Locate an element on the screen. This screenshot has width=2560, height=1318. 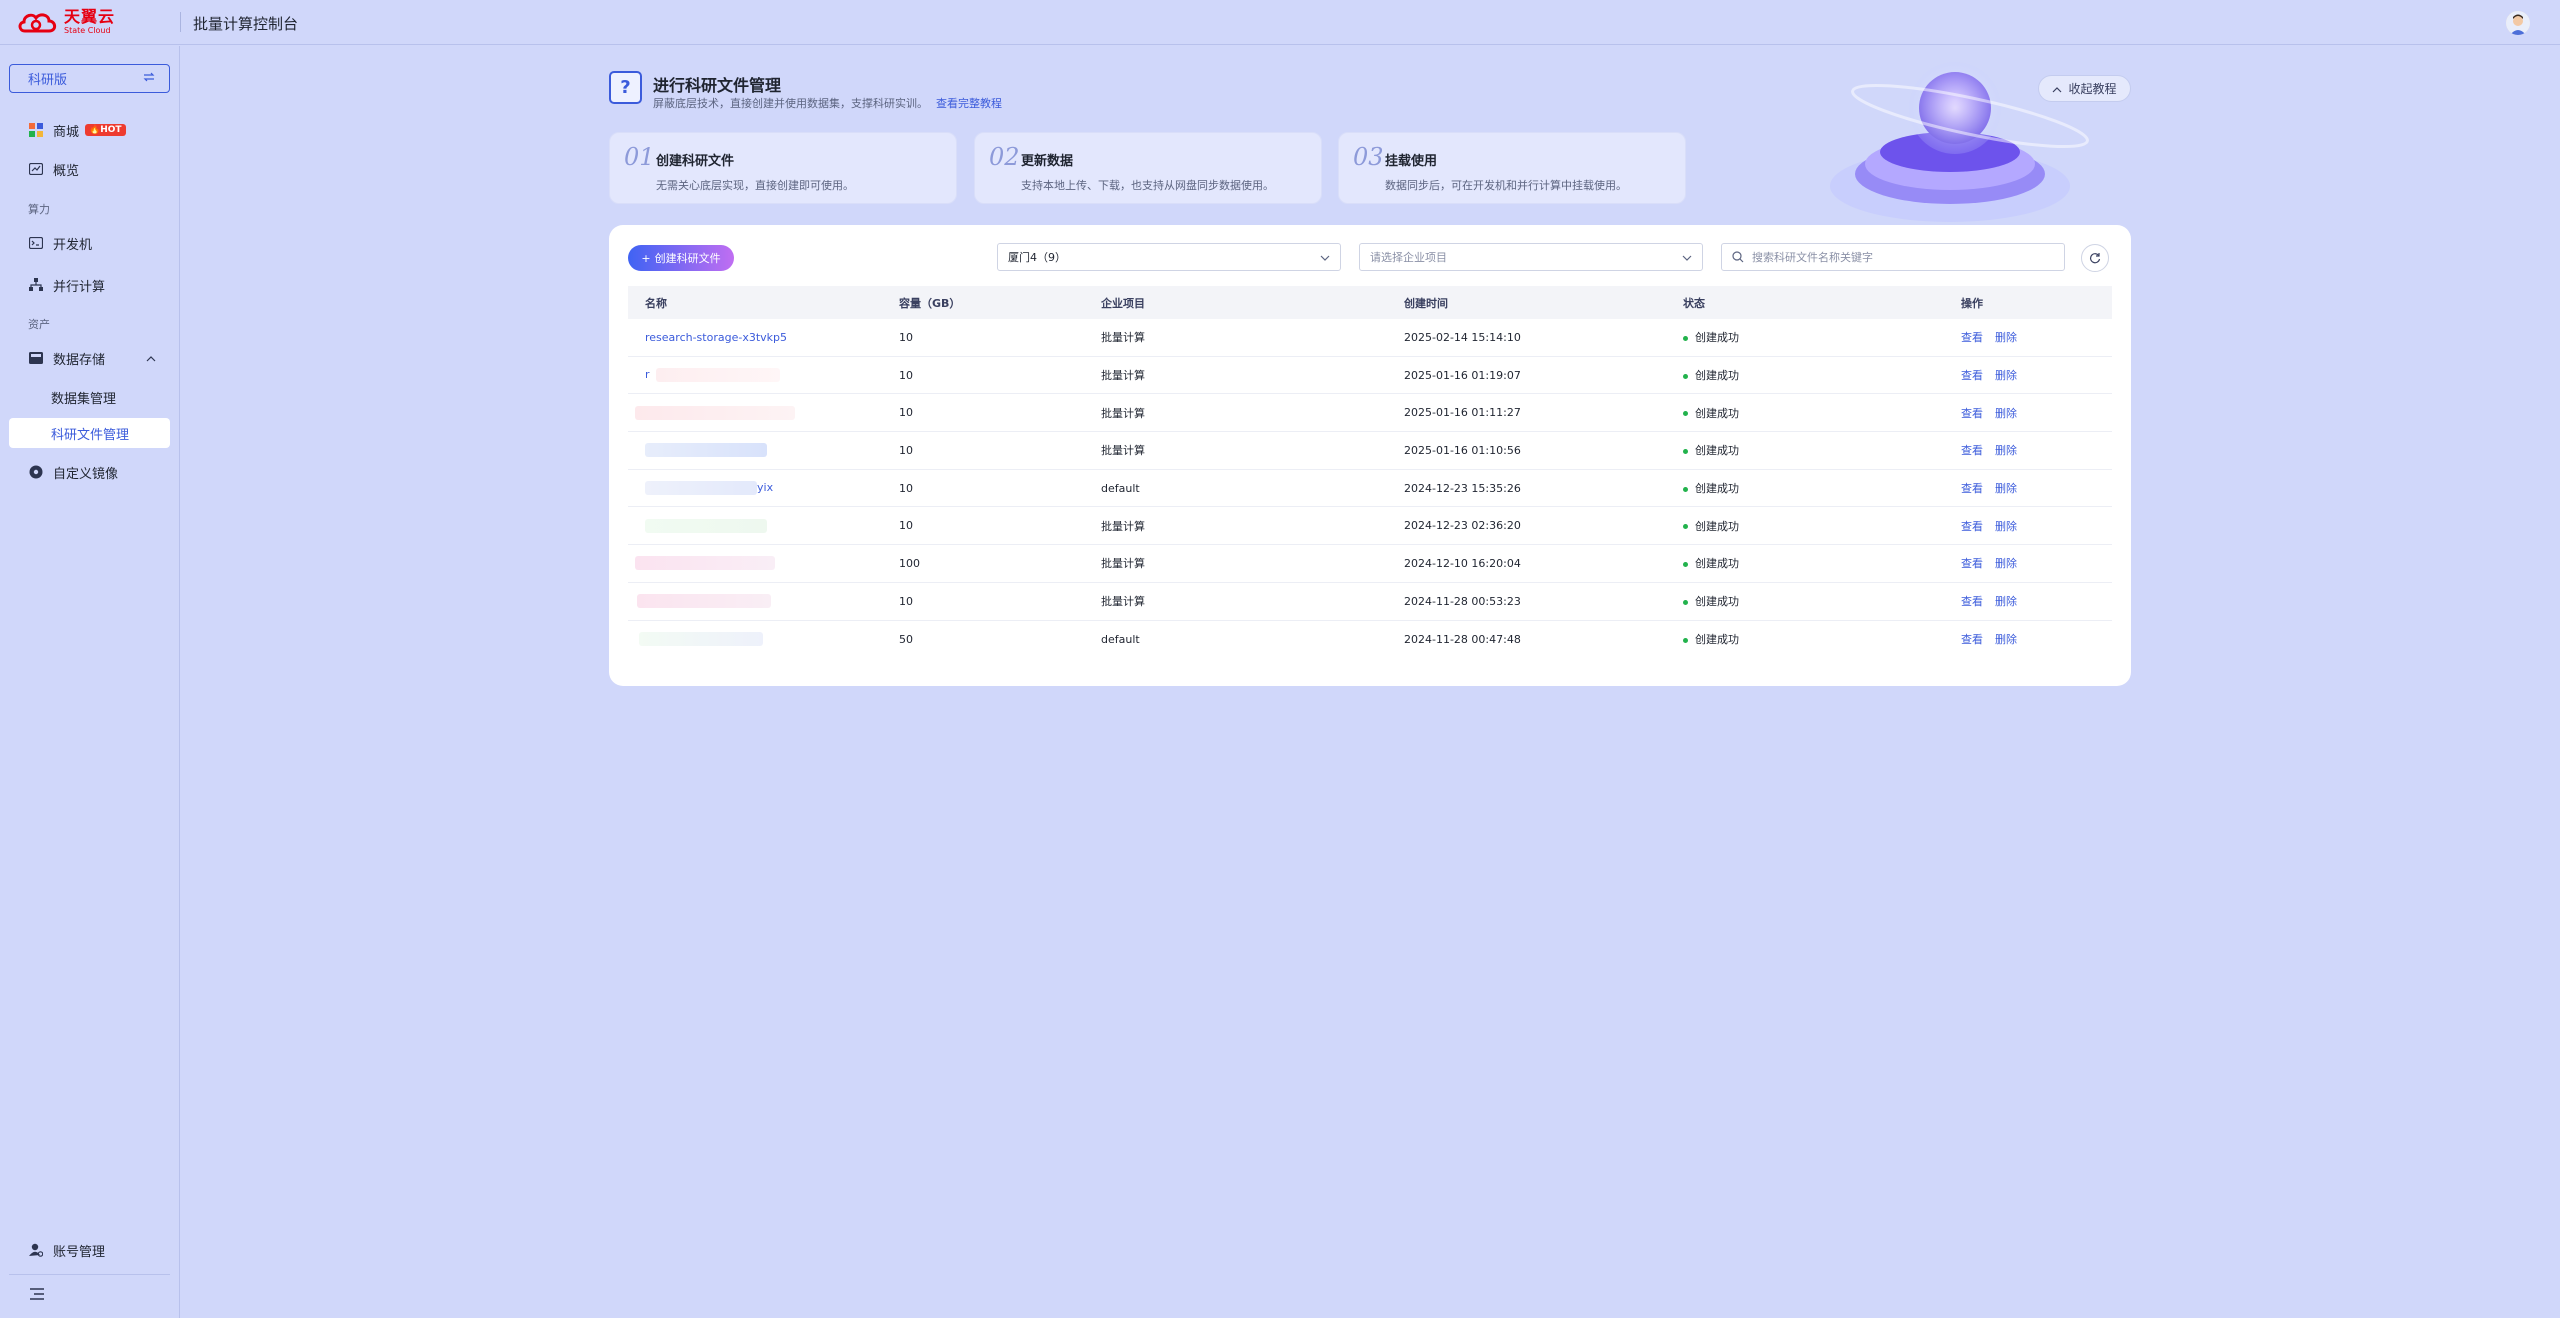
capacity-cell: 50 is located at coordinates (906, 639).